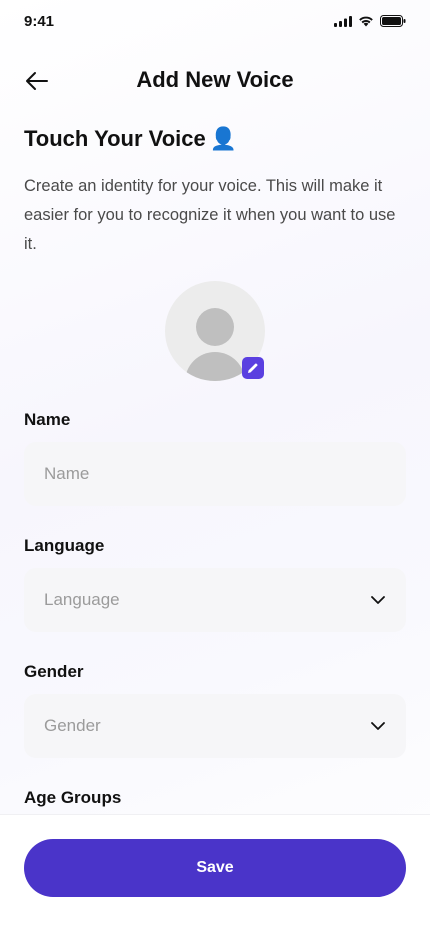  I want to click on name-input, so click(215, 474).